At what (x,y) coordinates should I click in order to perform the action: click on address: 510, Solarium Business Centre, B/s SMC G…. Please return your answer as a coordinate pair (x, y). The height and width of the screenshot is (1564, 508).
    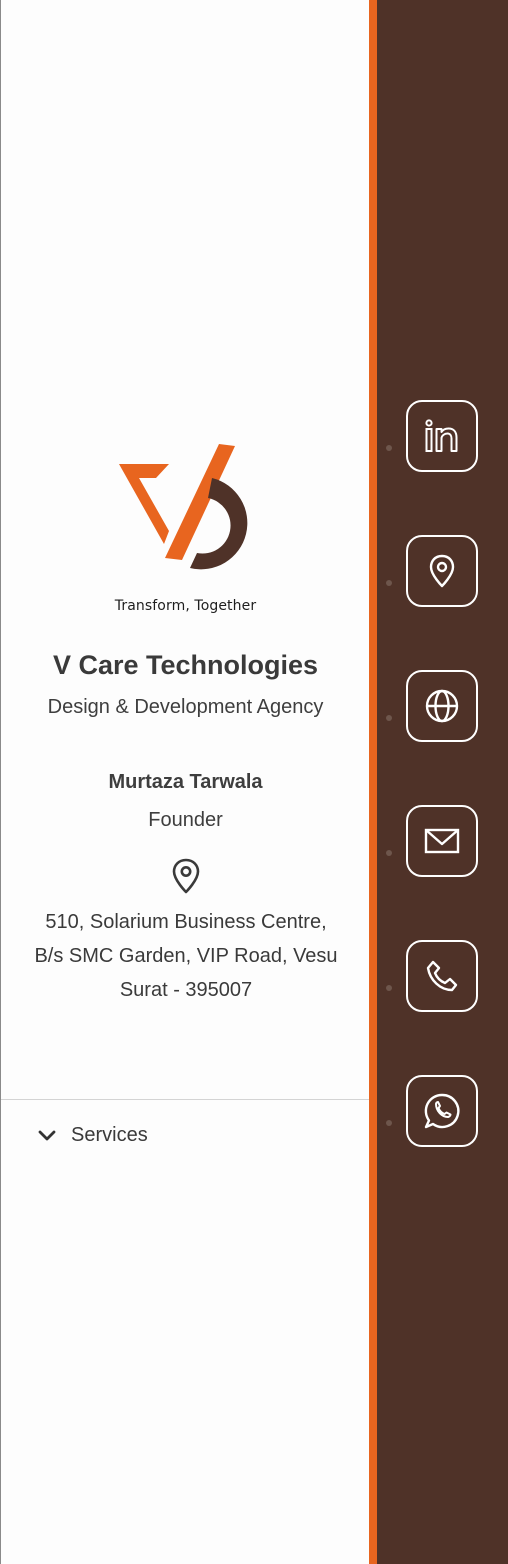
    Looking at the image, I should click on (186, 956).